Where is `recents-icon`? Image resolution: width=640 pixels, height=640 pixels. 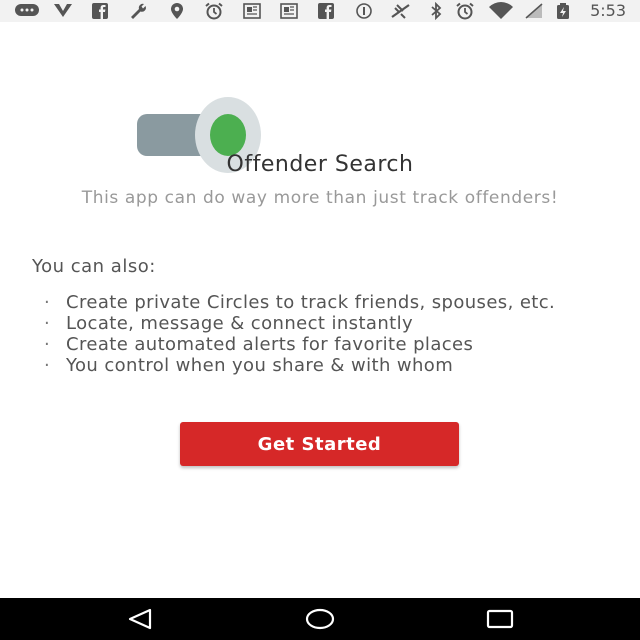
recents-icon is located at coordinates (500, 619).